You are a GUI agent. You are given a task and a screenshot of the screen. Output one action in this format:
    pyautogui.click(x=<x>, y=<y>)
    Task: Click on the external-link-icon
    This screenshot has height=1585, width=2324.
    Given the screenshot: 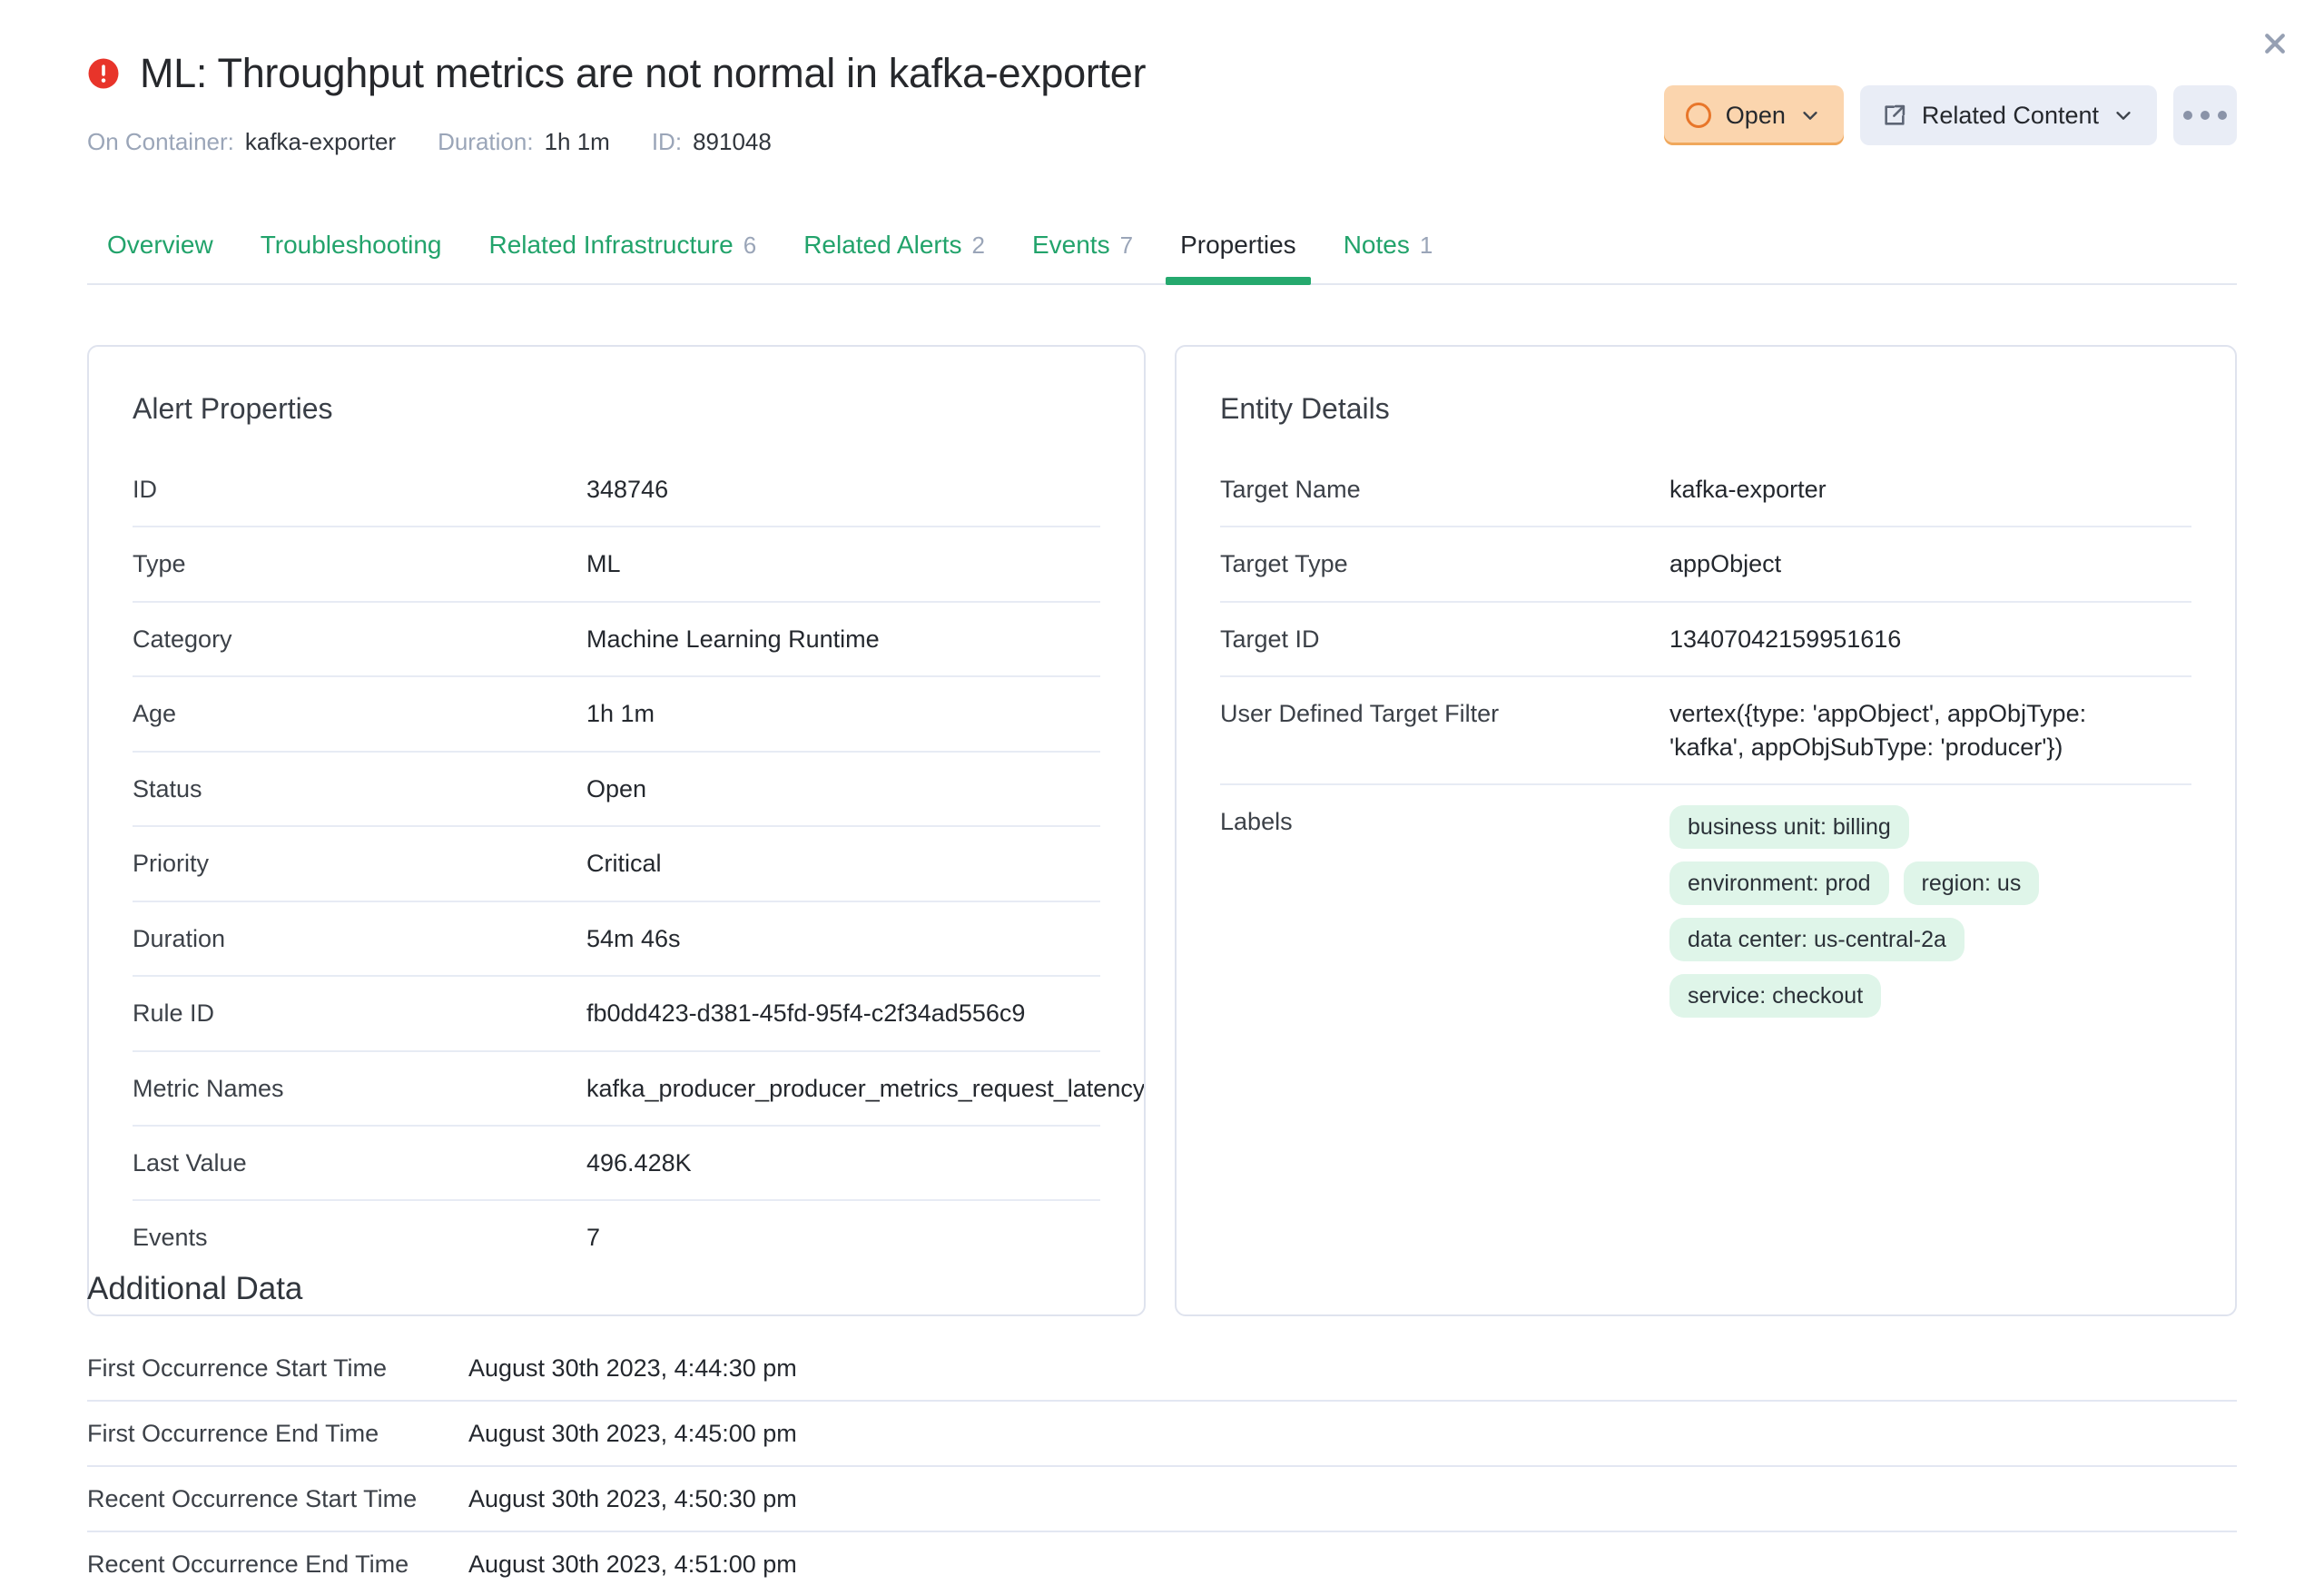 What is the action you would take?
    pyautogui.click(x=1895, y=115)
    